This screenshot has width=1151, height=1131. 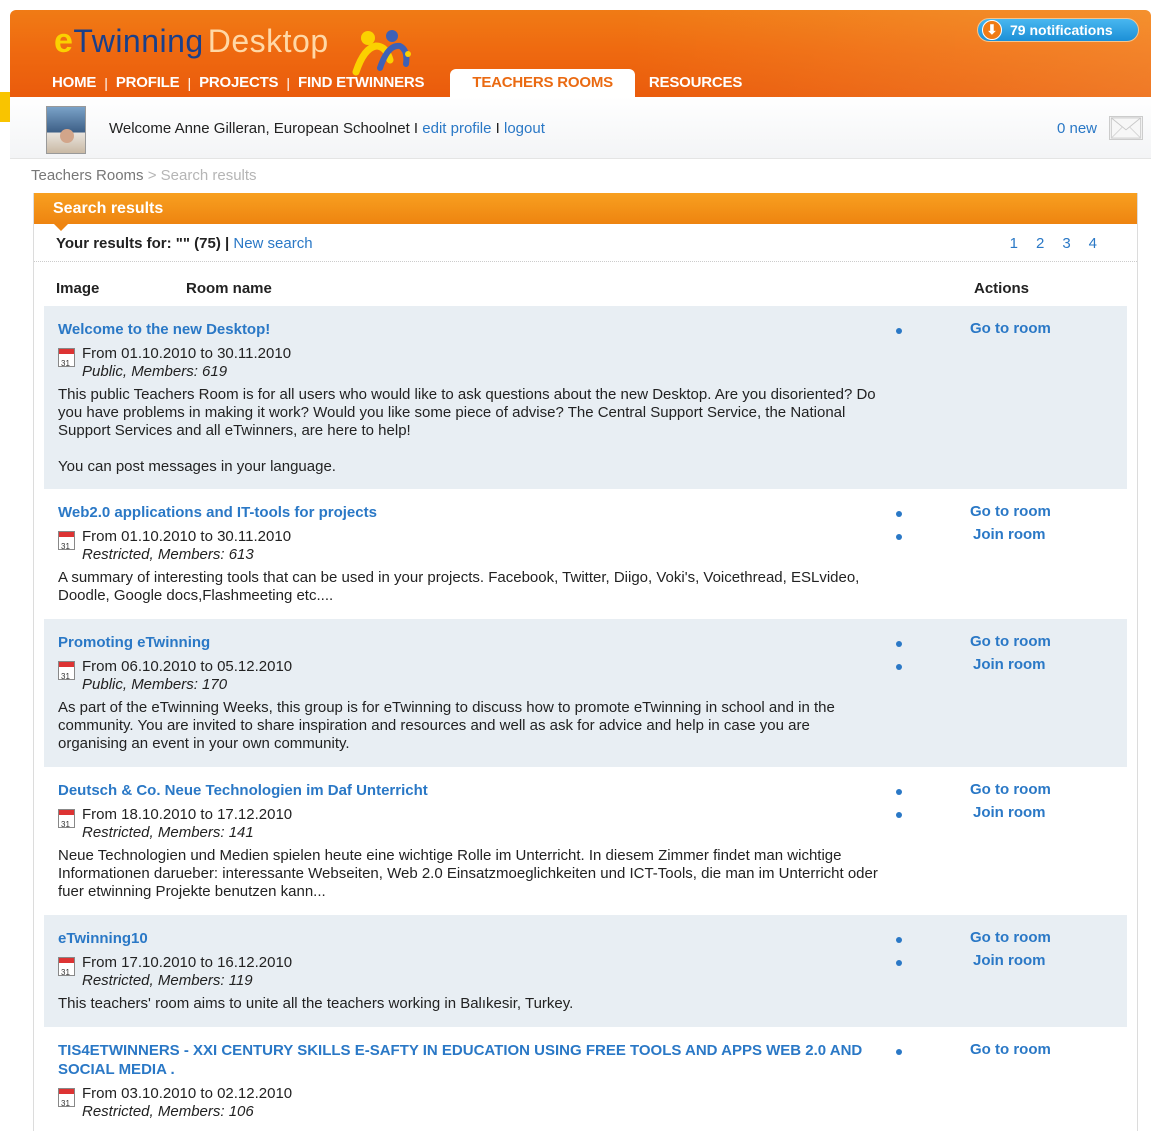 I want to click on new-messages-link: 0 new, so click(x=1077, y=128).